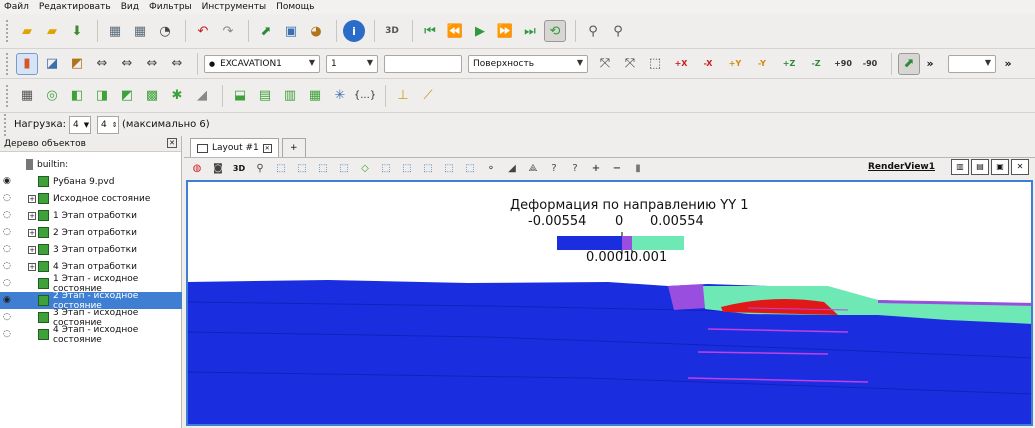 The image size is (1035, 428). Describe the element at coordinates (170, 7) in the screenshot. I see `menu-filters: Фильтры` at that location.